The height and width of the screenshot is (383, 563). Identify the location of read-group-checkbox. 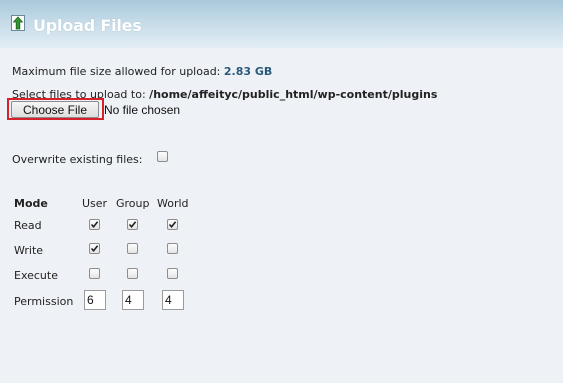
(132, 224).